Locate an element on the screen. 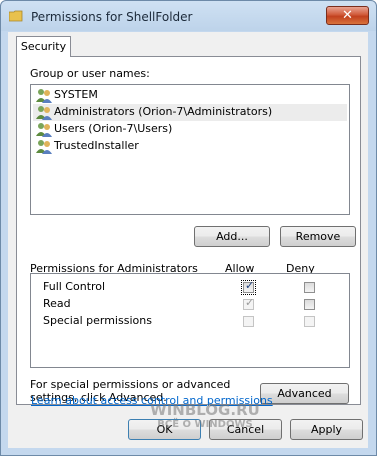 This screenshot has width=377, height=456. list-item-label: Administrators (Orion-7\Administrators) is located at coordinates (163, 111).